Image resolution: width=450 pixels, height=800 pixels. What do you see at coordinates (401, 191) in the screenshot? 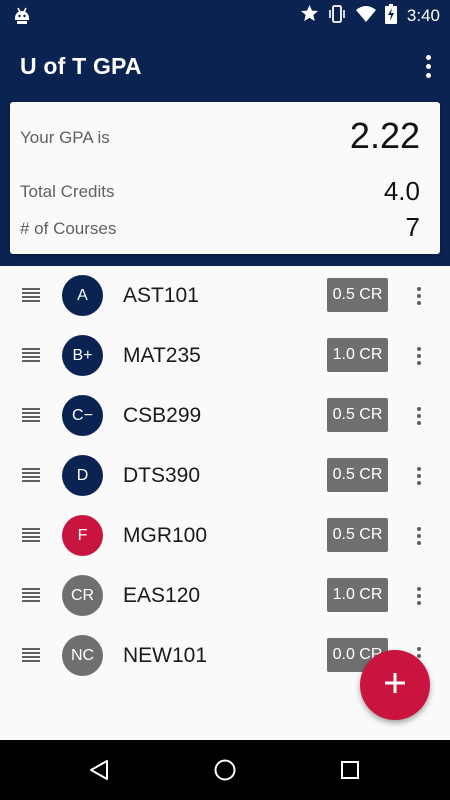
I see `total-credits-value: 4.0` at bounding box center [401, 191].